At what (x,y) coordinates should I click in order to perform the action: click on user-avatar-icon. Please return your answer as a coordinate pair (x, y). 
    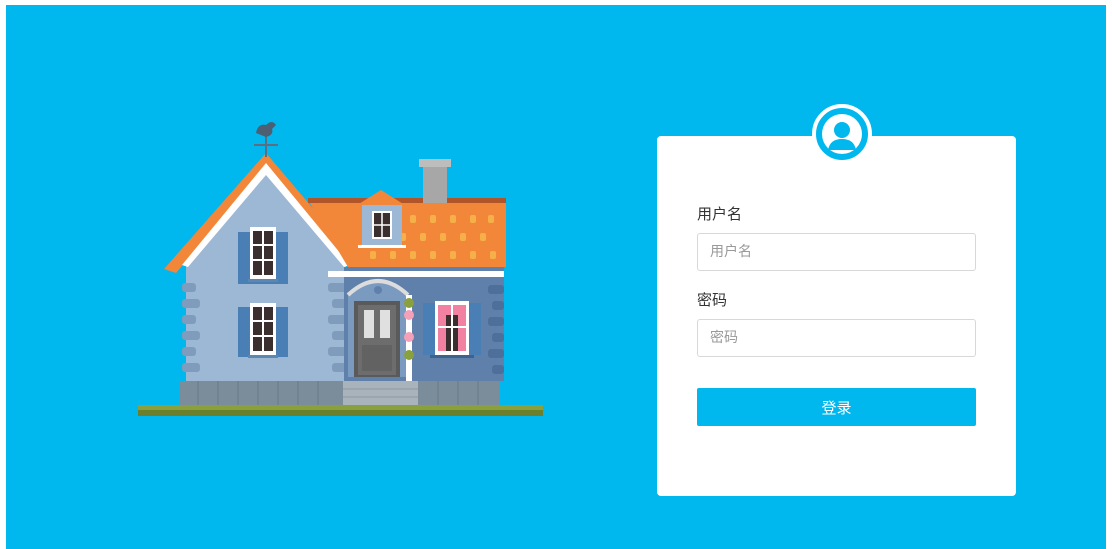
    Looking at the image, I should click on (842, 134).